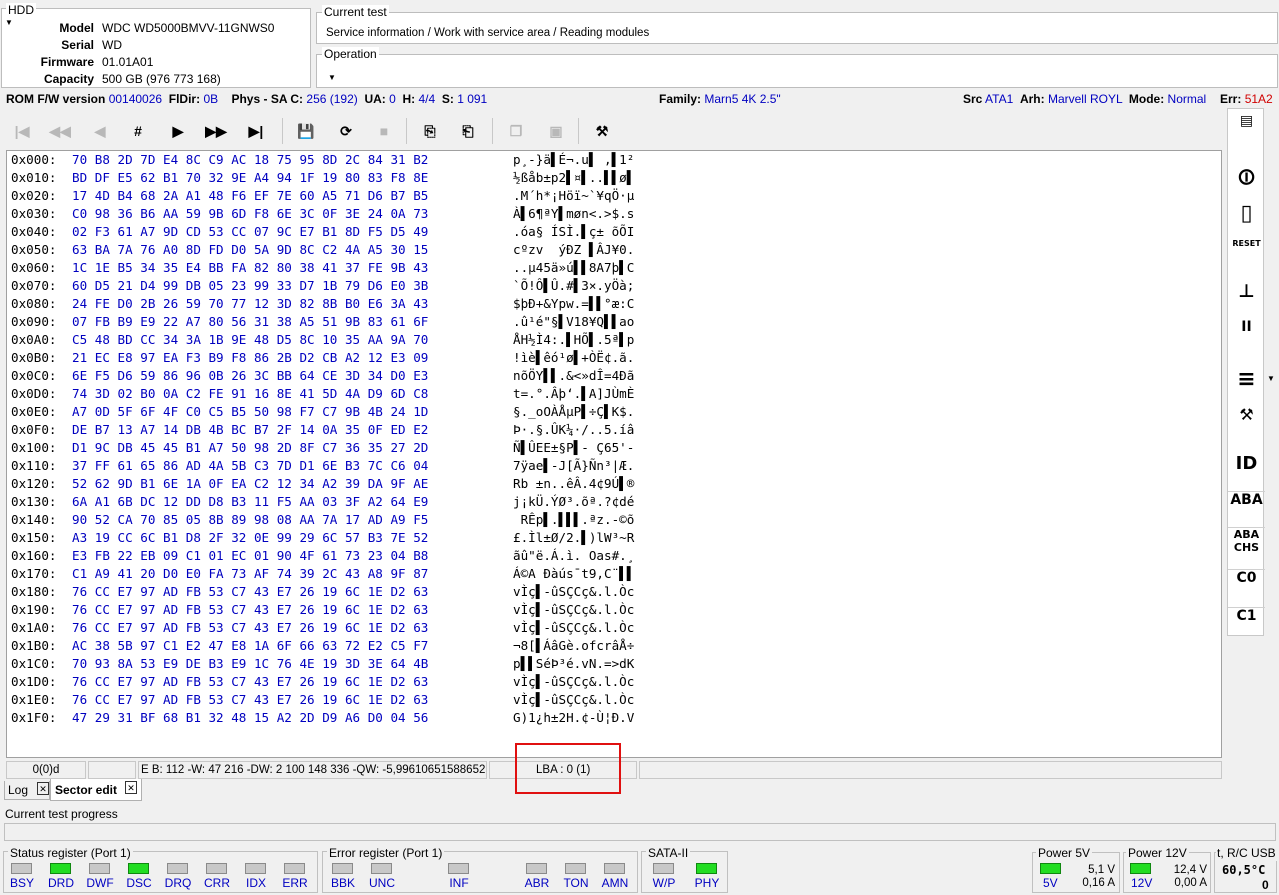 The width and height of the screenshot is (1279, 895). Describe the element at coordinates (384, 131) in the screenshot. I see `stop-icon: ■` at that location.